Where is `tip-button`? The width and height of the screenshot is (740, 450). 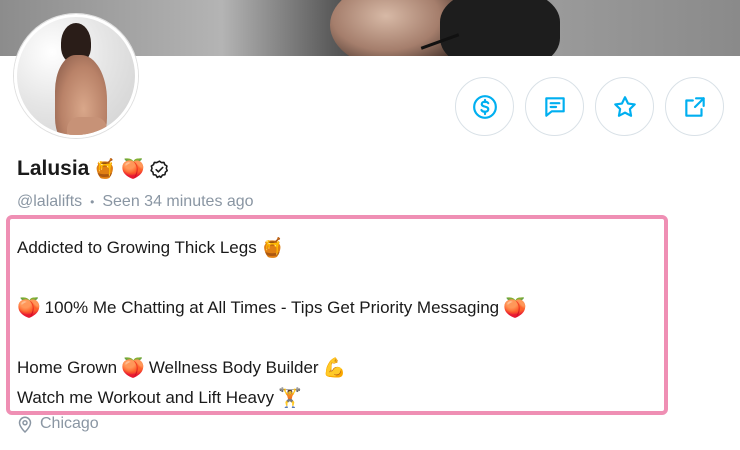 tip-button is located at coordinates (484, 106).